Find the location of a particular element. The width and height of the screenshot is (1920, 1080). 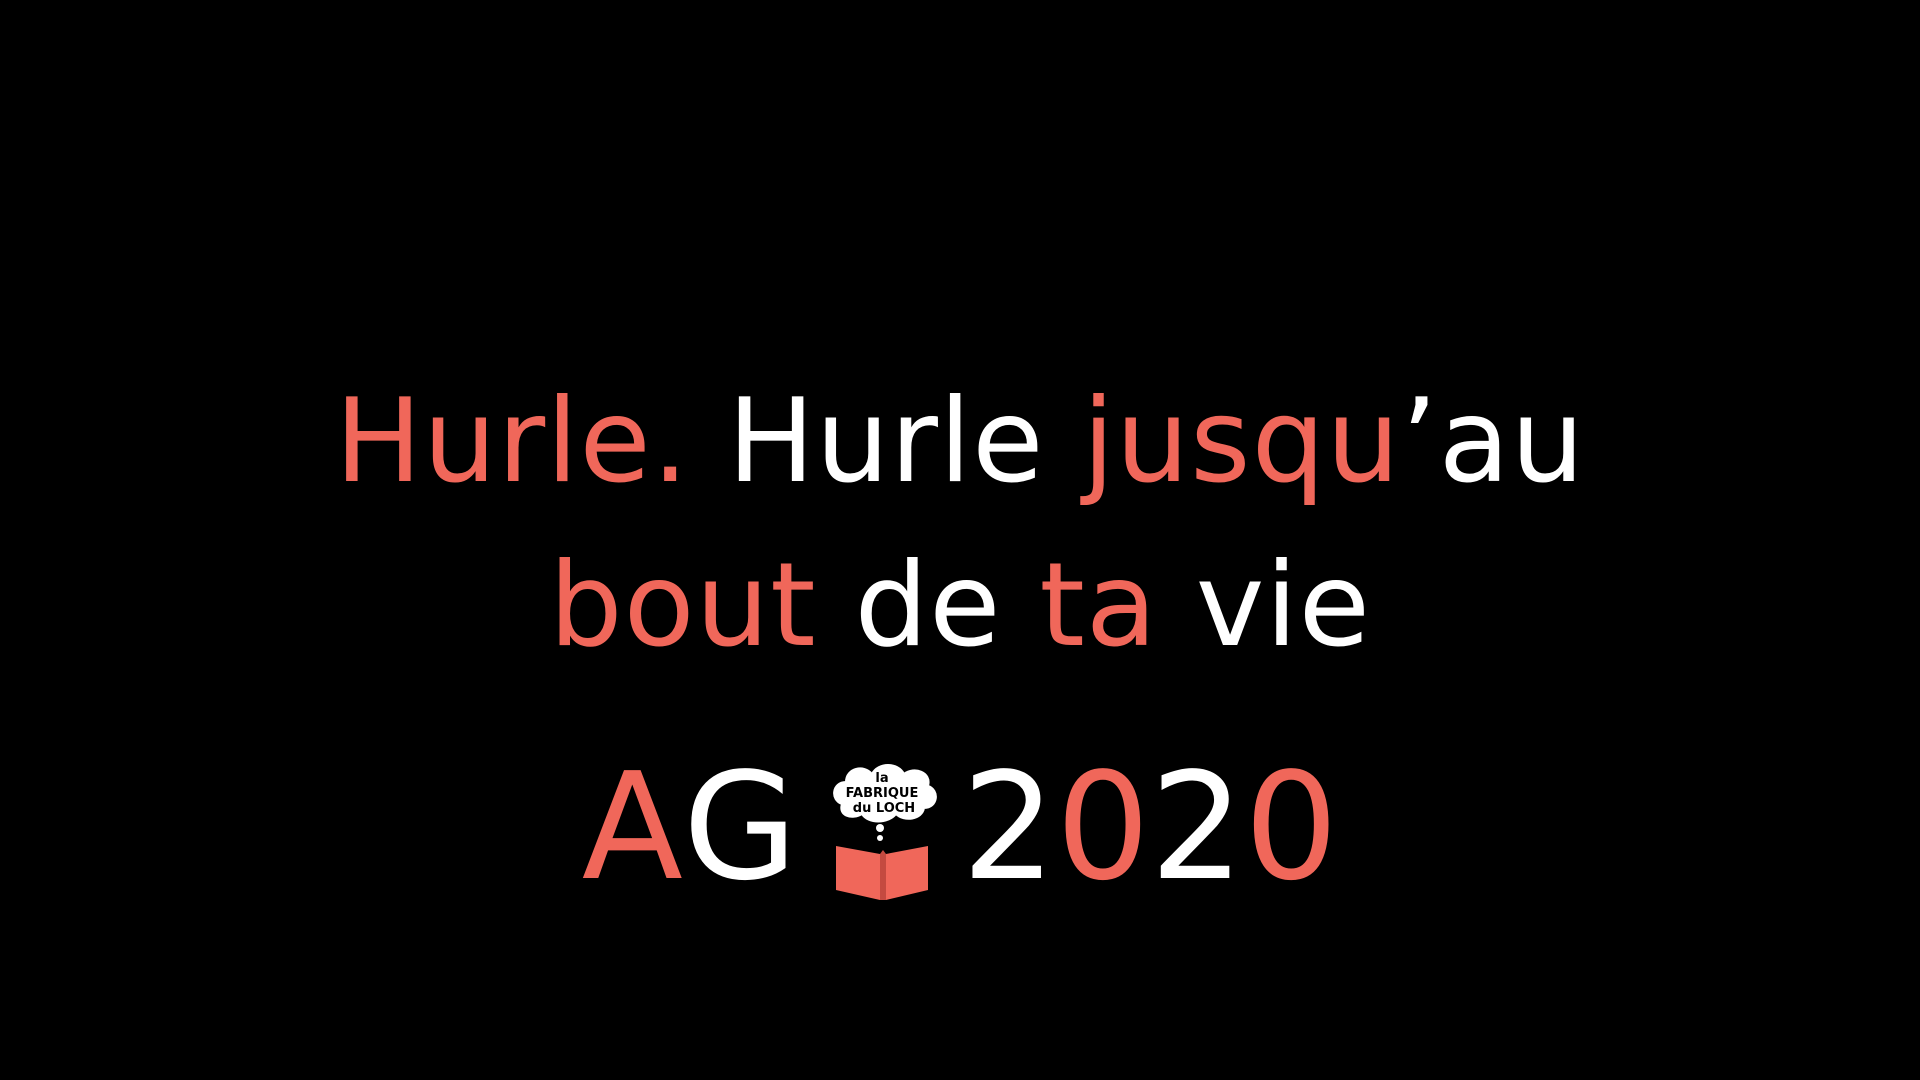

quote-word: vie is located at coordinates (1264, 605).